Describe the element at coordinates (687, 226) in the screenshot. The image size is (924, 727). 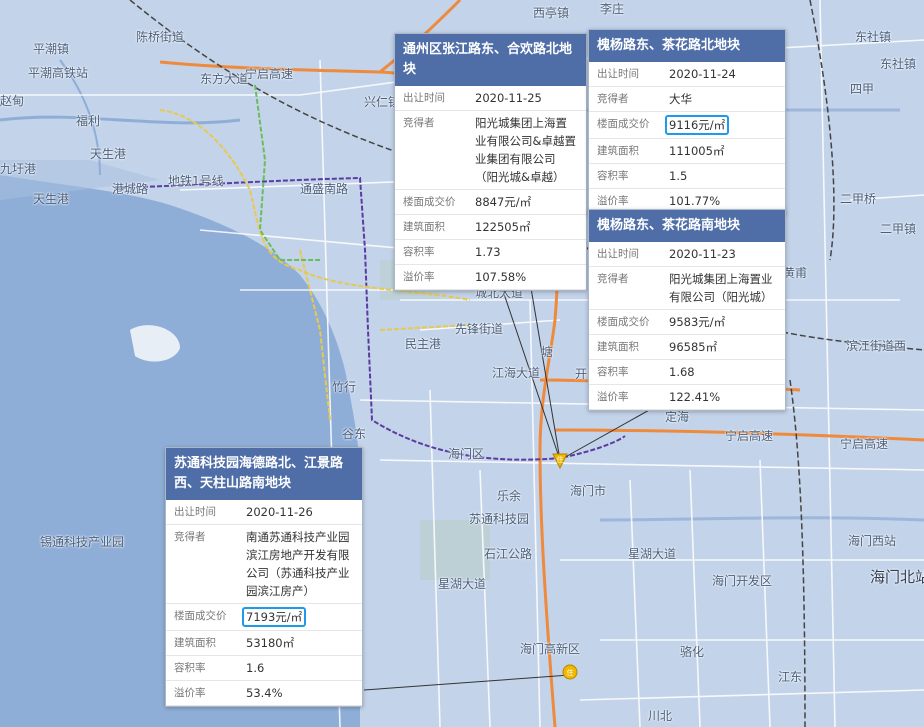
I see `parcel-title: 槐杨路东、茶花路南地块` at that location.